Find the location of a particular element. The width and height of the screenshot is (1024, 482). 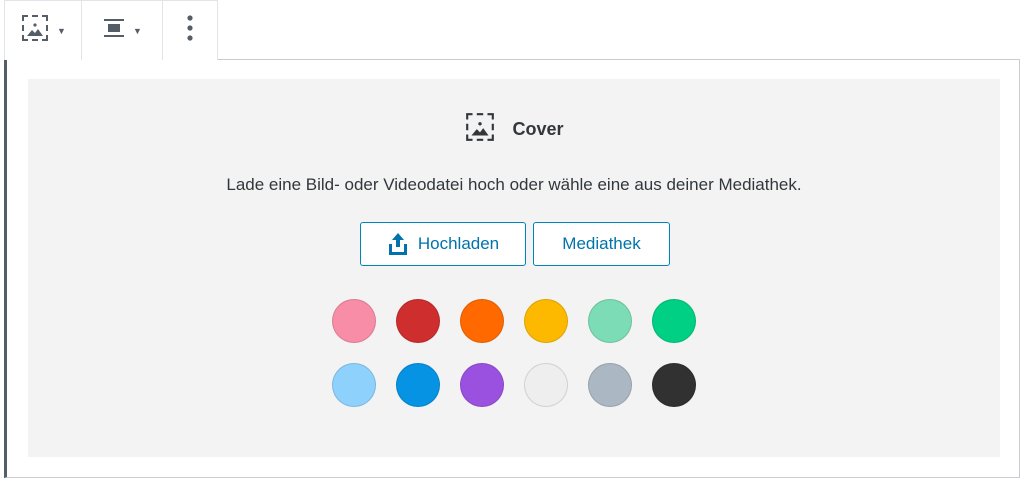

placeholder-actions: Hochladen Mediathek is located at coordinates (515, 244).